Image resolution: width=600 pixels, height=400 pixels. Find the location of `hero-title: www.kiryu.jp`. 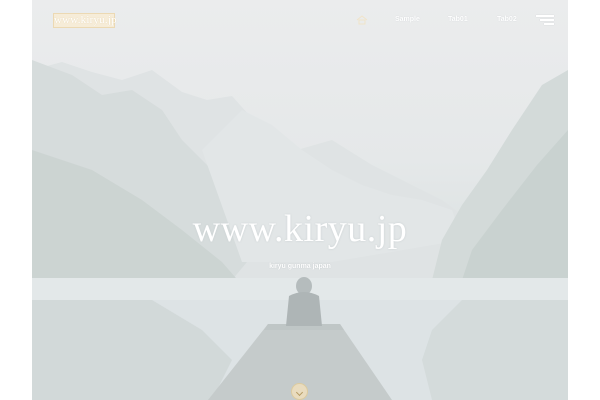

hero-title: www.kiryu.jp is located at coordinates (300, 229).